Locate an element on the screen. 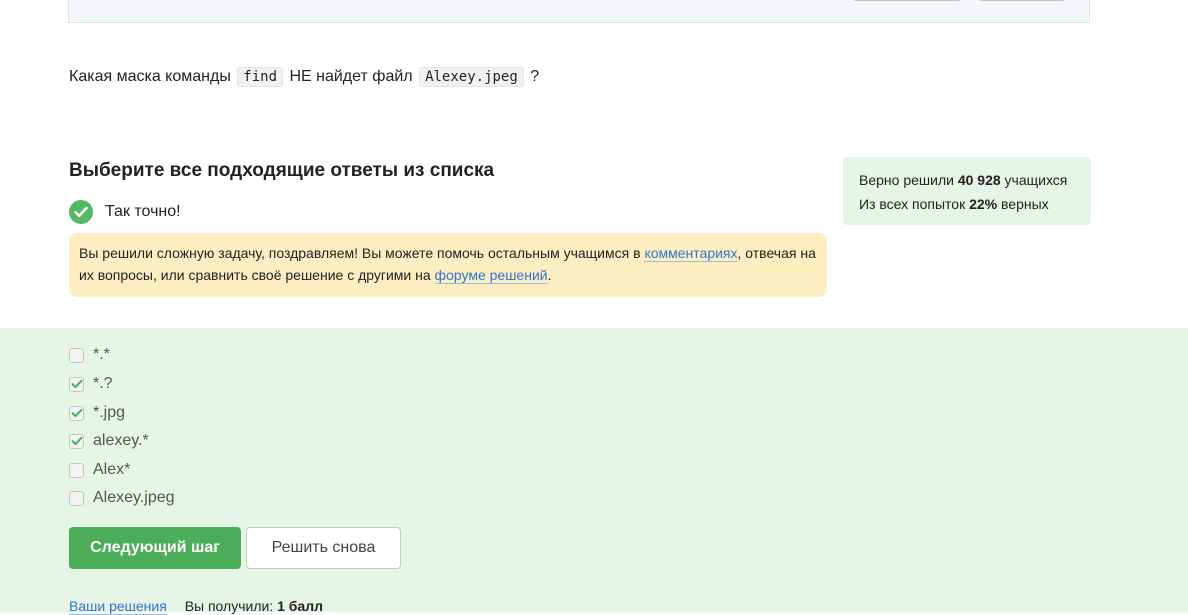 Image resolution: width=1188 pixels, height=615 pixels. result-status: Так точно! is located at coordinates (125, 212).